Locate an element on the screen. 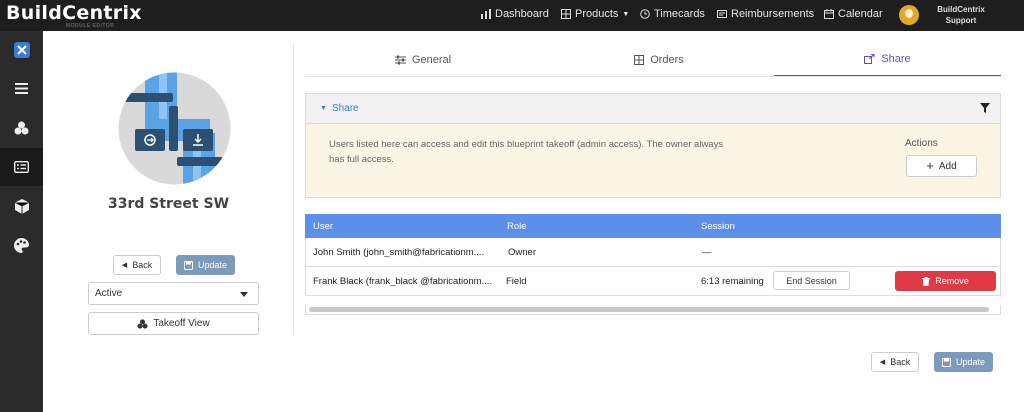  nav-reimbursements: Reimbursements is located at coordinates (765, 14).